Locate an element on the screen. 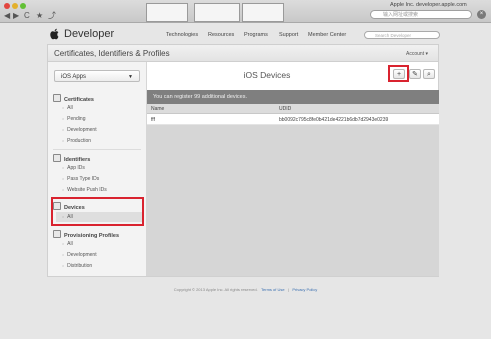 This screenshot has width=491, height=339. sidebar-item-profiles-all: All is located at coordinates (67, 244).